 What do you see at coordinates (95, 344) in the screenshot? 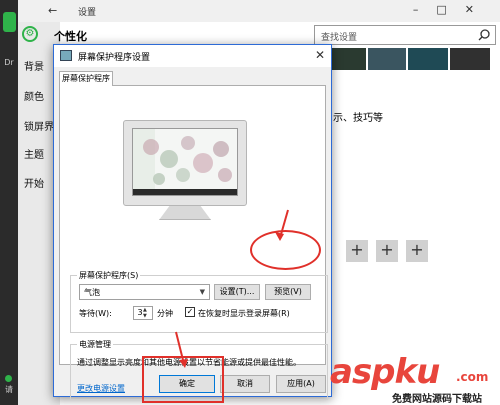
I see `power-group-label: 电源管理` at bounding box center [95, 344].